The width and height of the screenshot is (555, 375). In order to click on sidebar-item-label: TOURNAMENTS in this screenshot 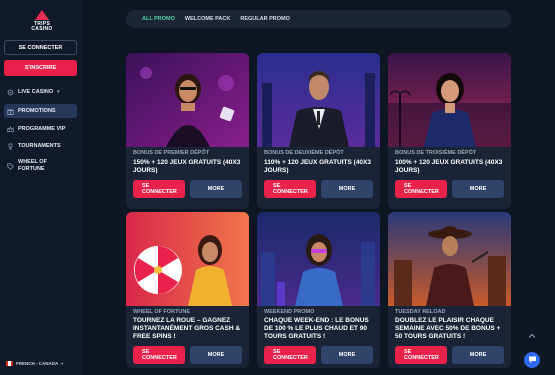, I will do `click(39, 146)`.